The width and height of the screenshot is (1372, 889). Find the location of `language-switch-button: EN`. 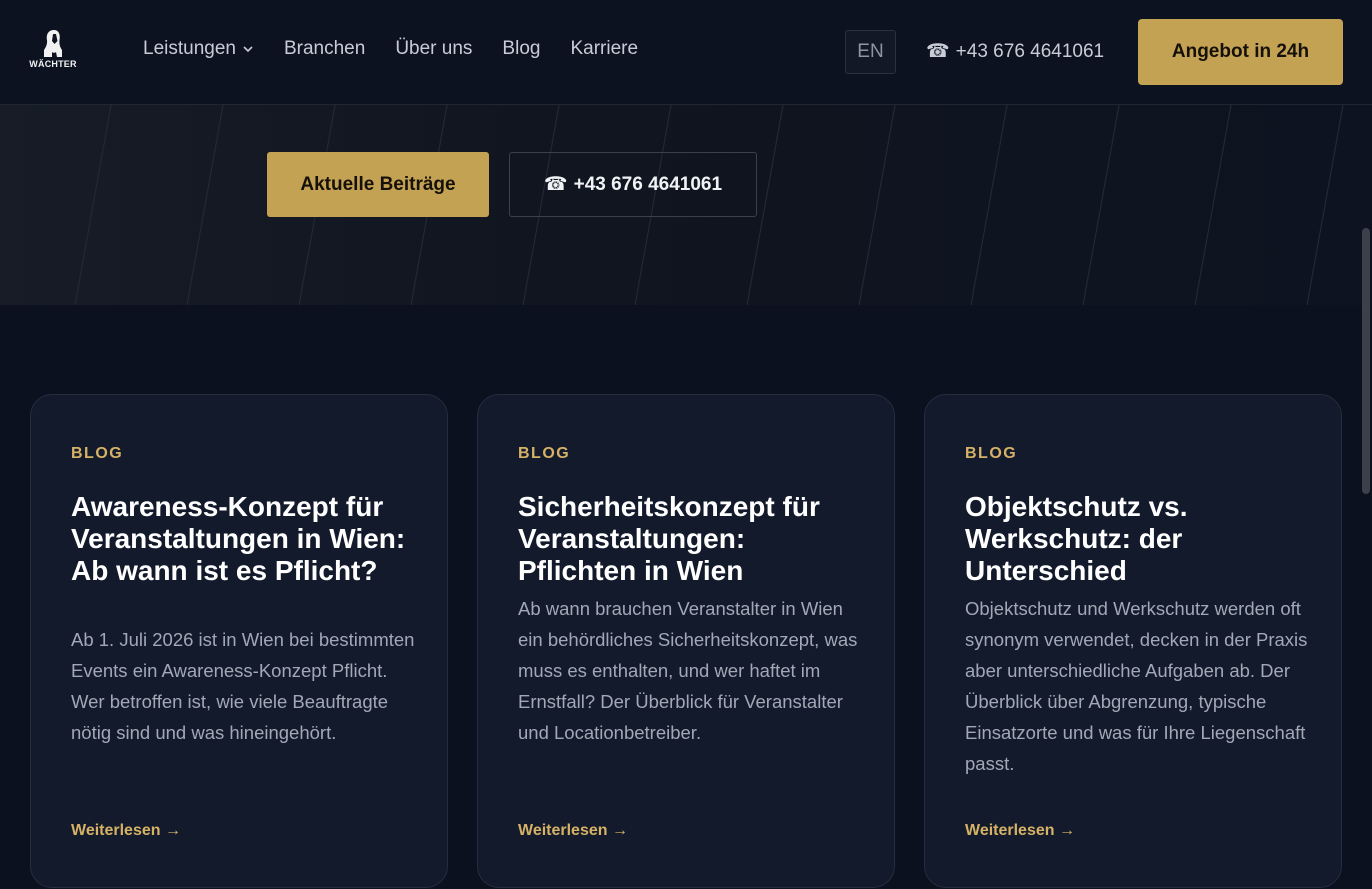

language-switch-button: EN is located at coordinates (870, 52).